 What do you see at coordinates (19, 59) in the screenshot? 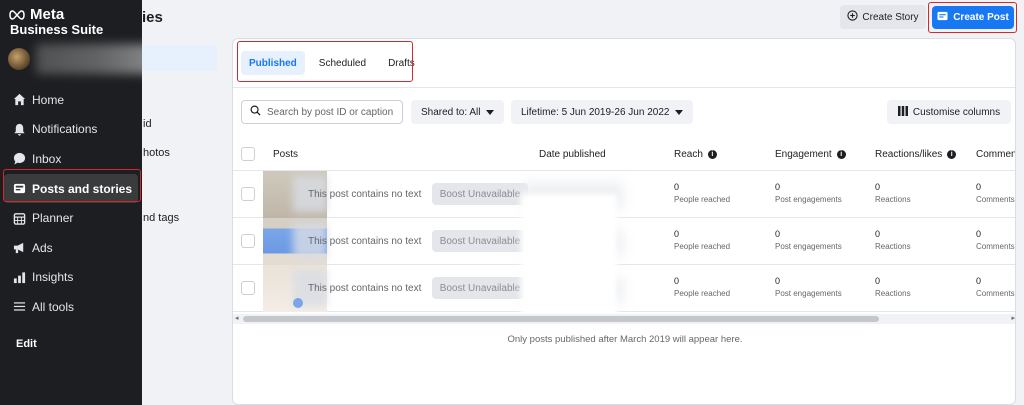
I see `avatar` at bounding box center [19, 59].